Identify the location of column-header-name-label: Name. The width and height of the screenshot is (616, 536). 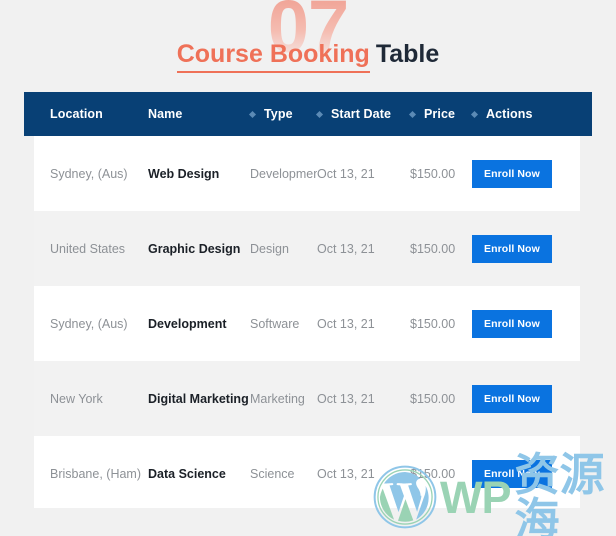
(165, 114).